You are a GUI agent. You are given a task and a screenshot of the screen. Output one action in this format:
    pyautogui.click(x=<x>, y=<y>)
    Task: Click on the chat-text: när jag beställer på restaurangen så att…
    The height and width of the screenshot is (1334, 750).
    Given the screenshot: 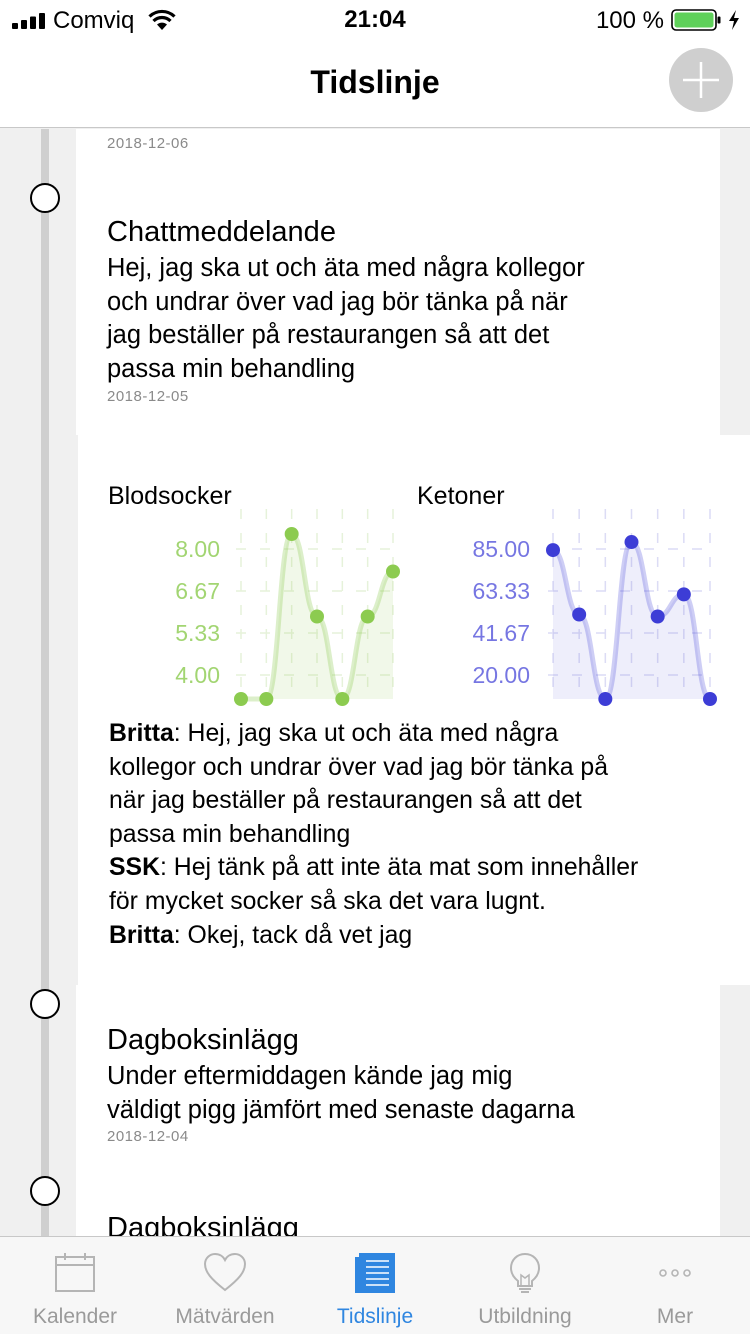 What is the action you would take?
    pyautogui.click(x=345, y=801)
    